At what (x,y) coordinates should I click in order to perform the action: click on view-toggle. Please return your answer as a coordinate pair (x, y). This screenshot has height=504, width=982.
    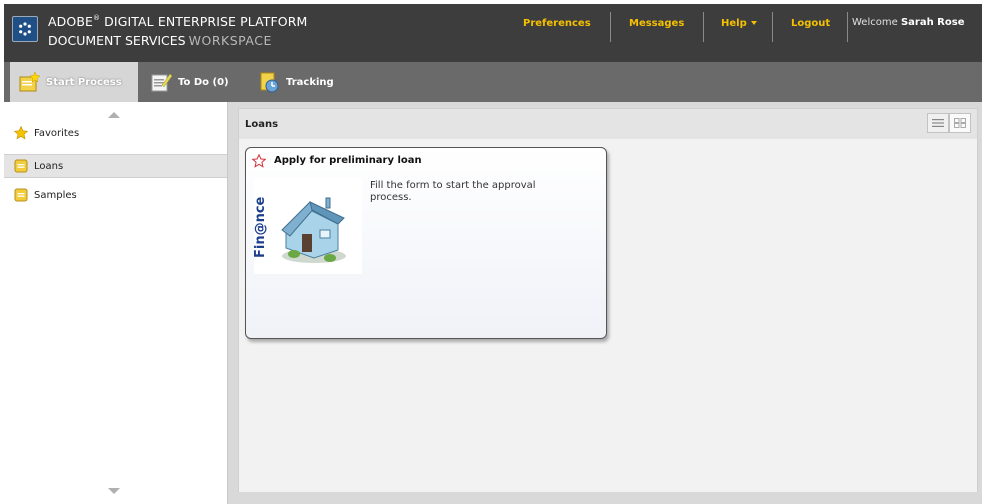
    Looking at the image, I should click on (949, 123).